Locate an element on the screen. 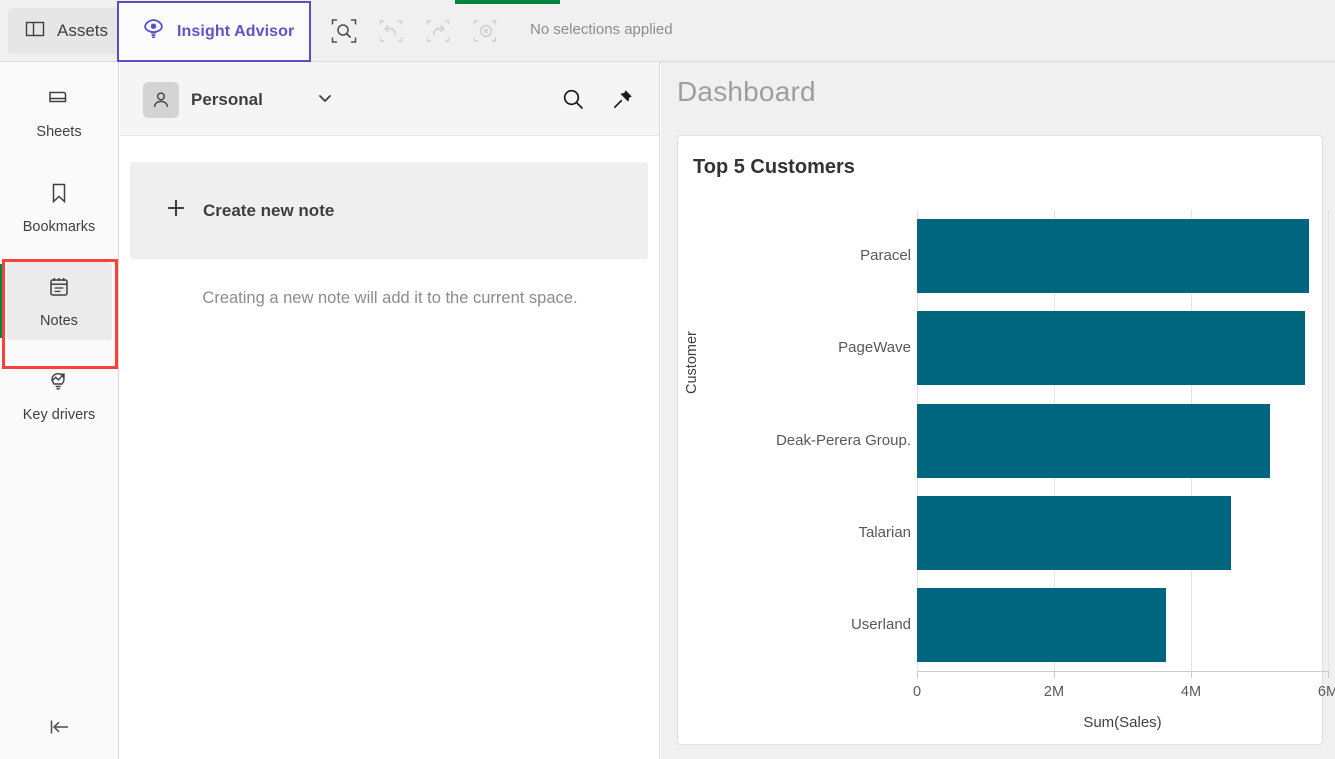  bar-row: Deak-Perera Group. is located at coordinates (1001, 440).